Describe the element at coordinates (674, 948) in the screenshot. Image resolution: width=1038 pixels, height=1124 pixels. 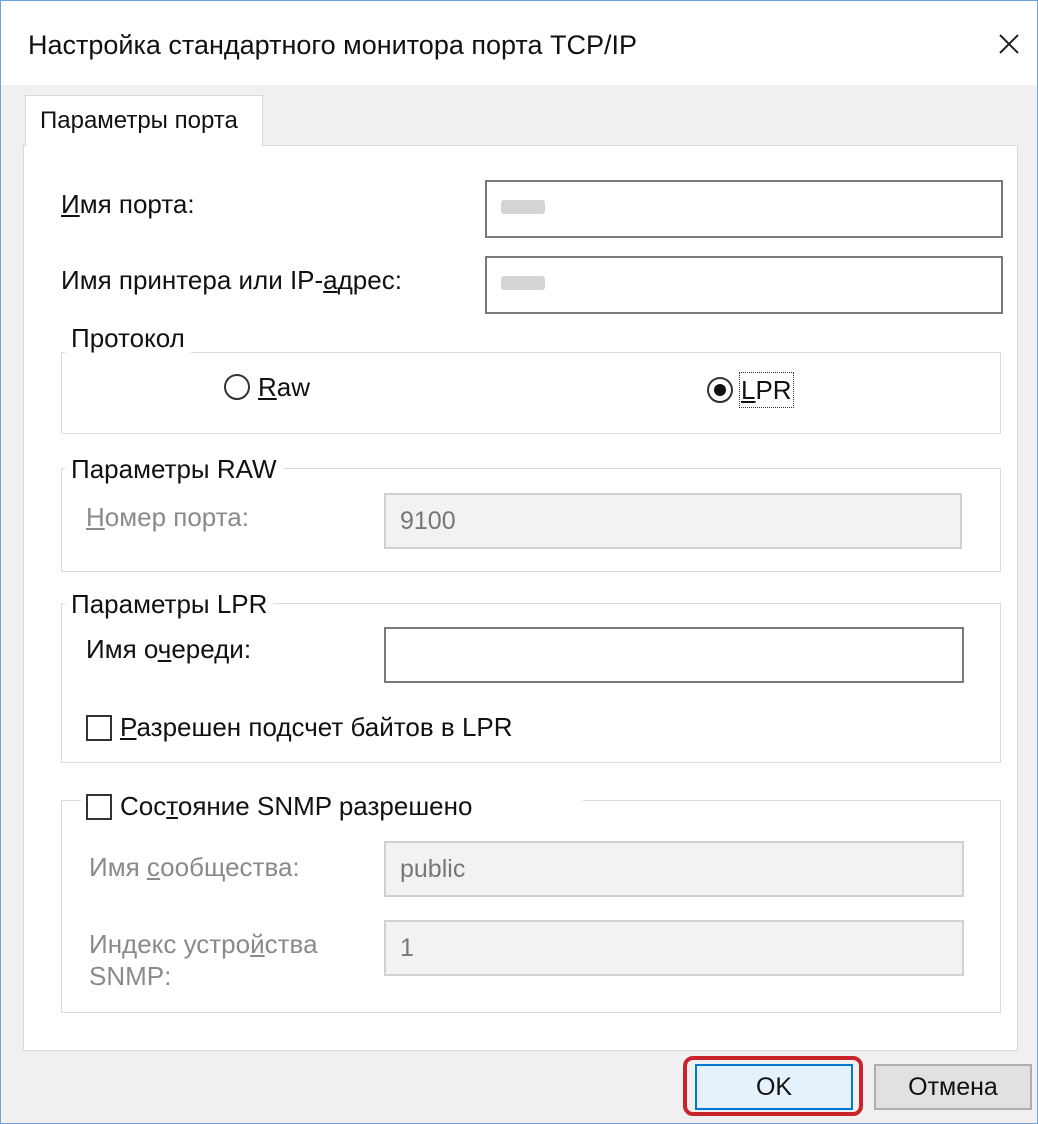
I see `snmp-index-input: 1` at that location.